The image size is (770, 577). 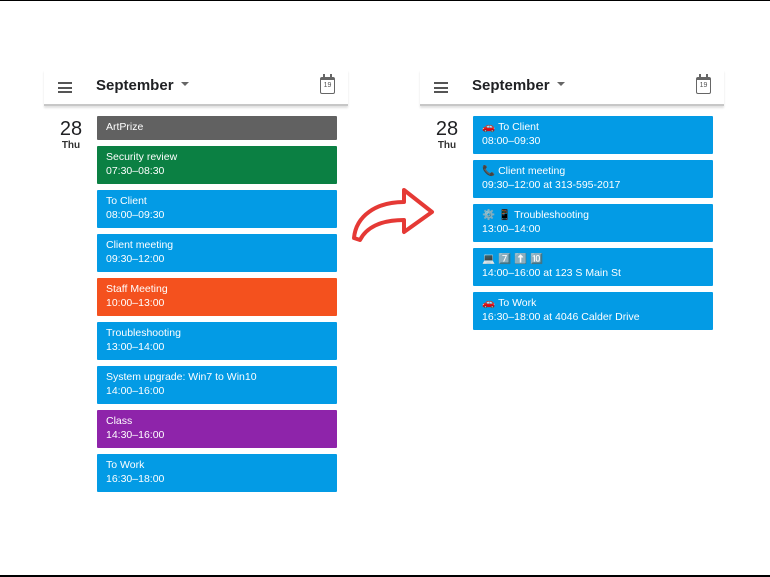 I want to click on event-title: Class, so click(x=119, y=421).